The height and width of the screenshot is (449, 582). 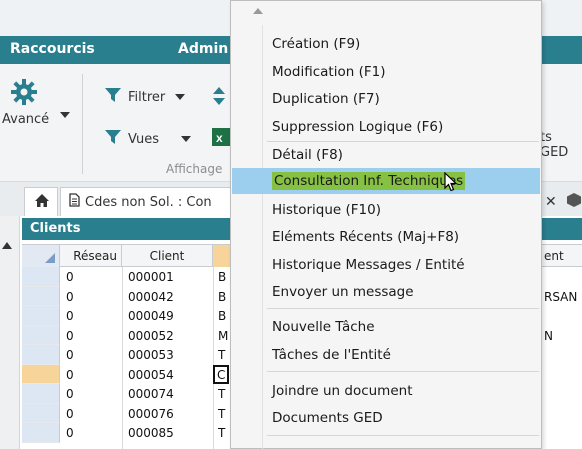 I want to click on menu-item-envoyer-message: Envoyer un message, so click(x=386, y=292).